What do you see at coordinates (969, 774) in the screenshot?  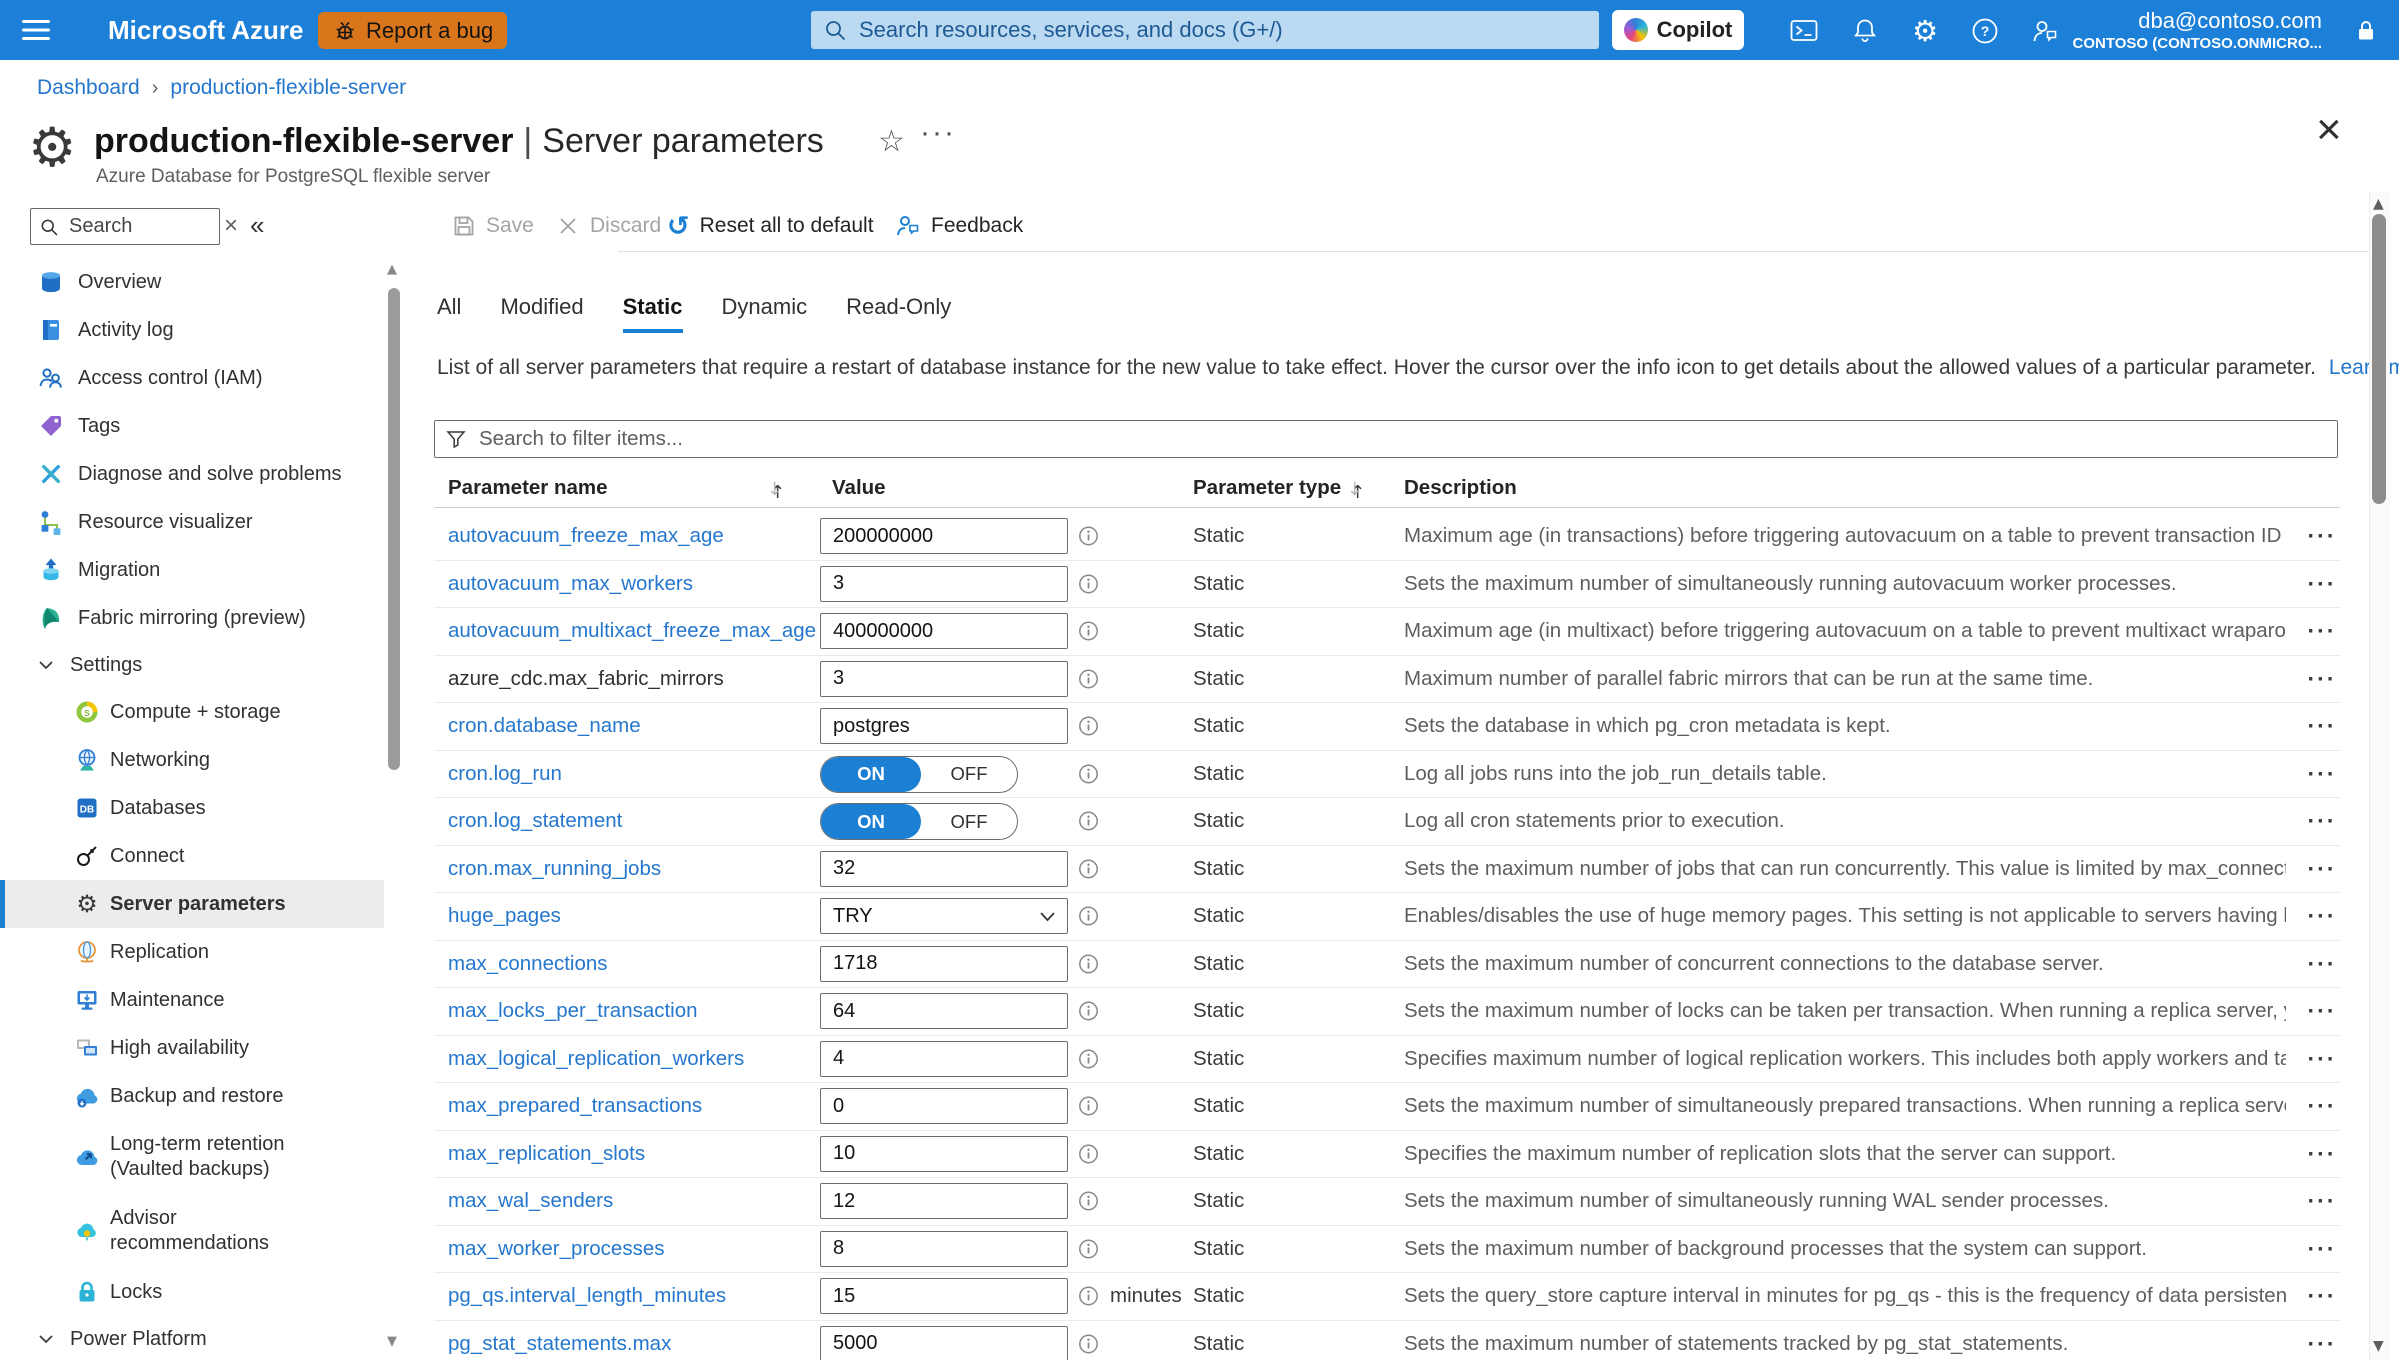 I see `toggle-off-segment: OFF` at bounding box center [969, 774].